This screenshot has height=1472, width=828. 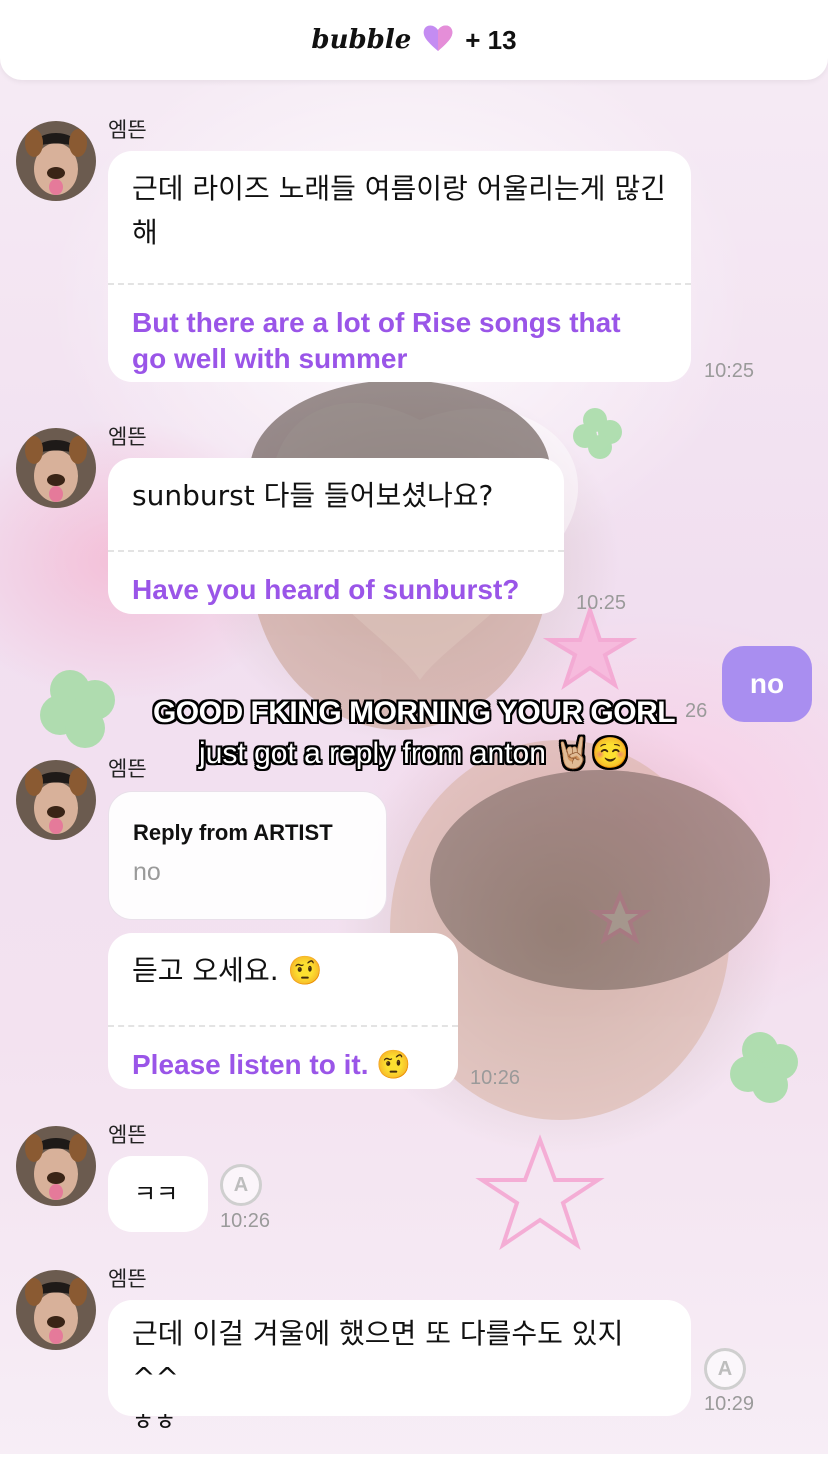 I want to click on message-text-korean: ㅋㅋ, so click(x=156, y=1194).